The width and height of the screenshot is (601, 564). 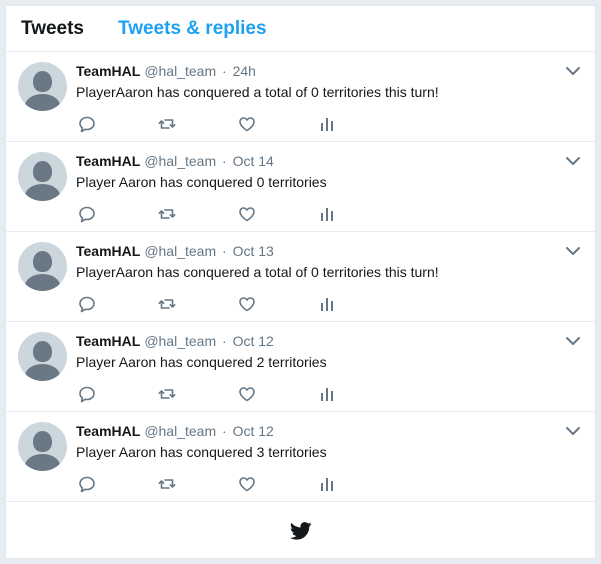 What do you see at coordinates (201, 182) in the screenshot?
I see `tweet-text: Player Aaron has conquered 0 territories` at bounding box center [201, 182].